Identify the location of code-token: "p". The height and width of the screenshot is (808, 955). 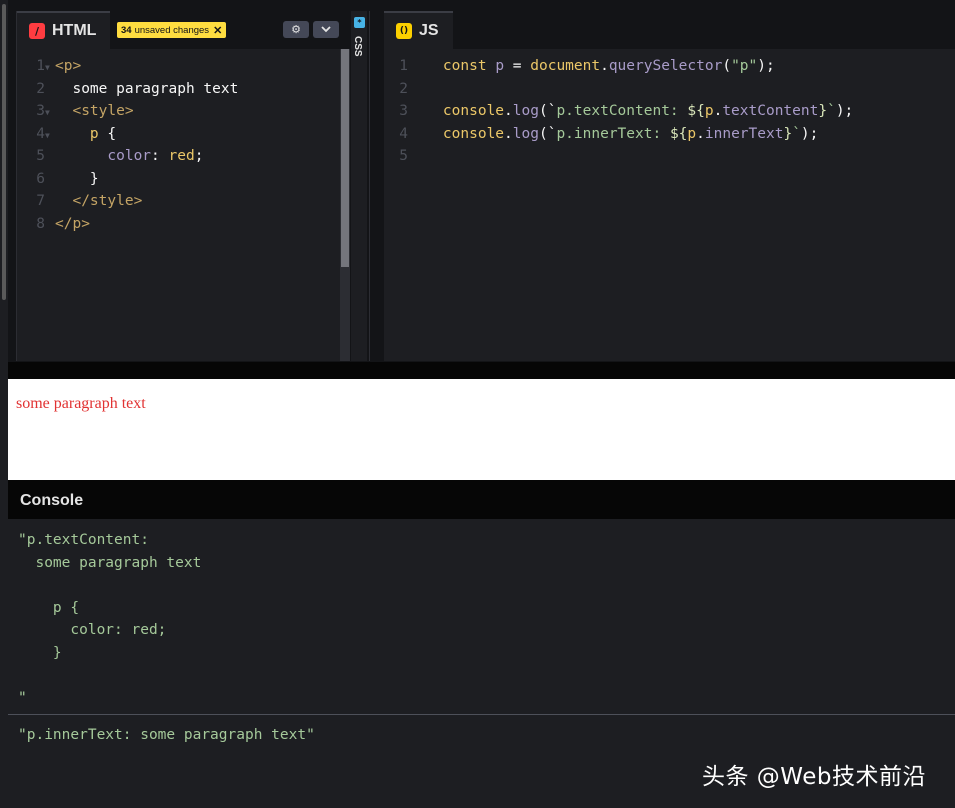
(744, 66).